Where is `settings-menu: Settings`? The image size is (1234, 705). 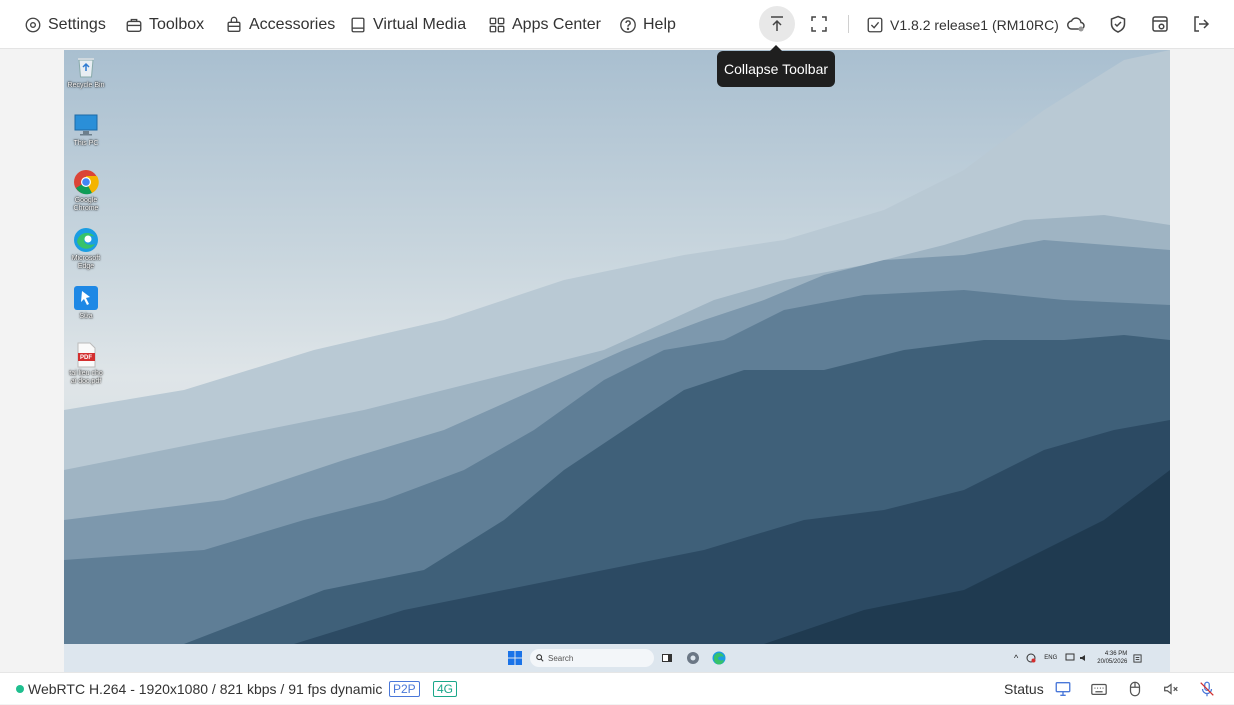
settings-menu: Settings is located at coordinates (65, 24).